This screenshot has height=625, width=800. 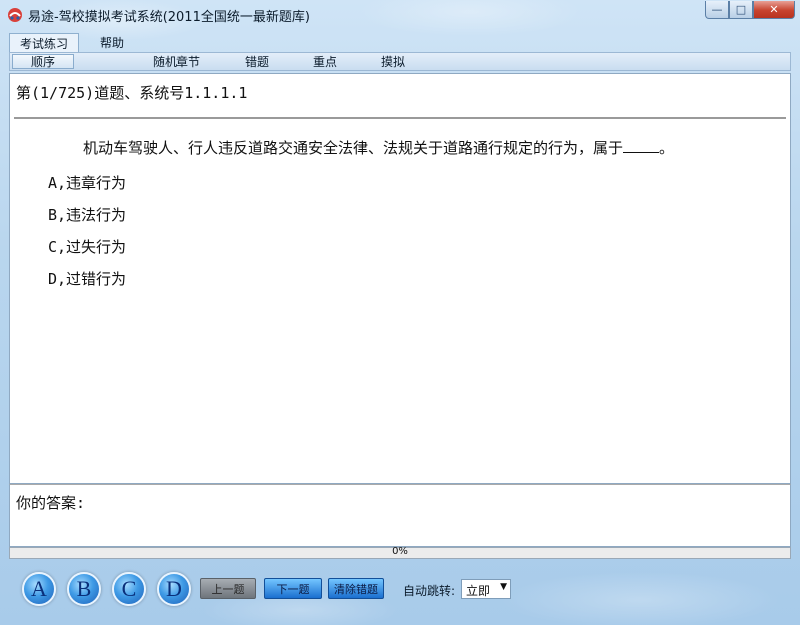 I want to click on title-bar: 易途-驾校摸拟考试系统(2011全国统一最新题库) — □ ✕, so click(x=400, y=15).